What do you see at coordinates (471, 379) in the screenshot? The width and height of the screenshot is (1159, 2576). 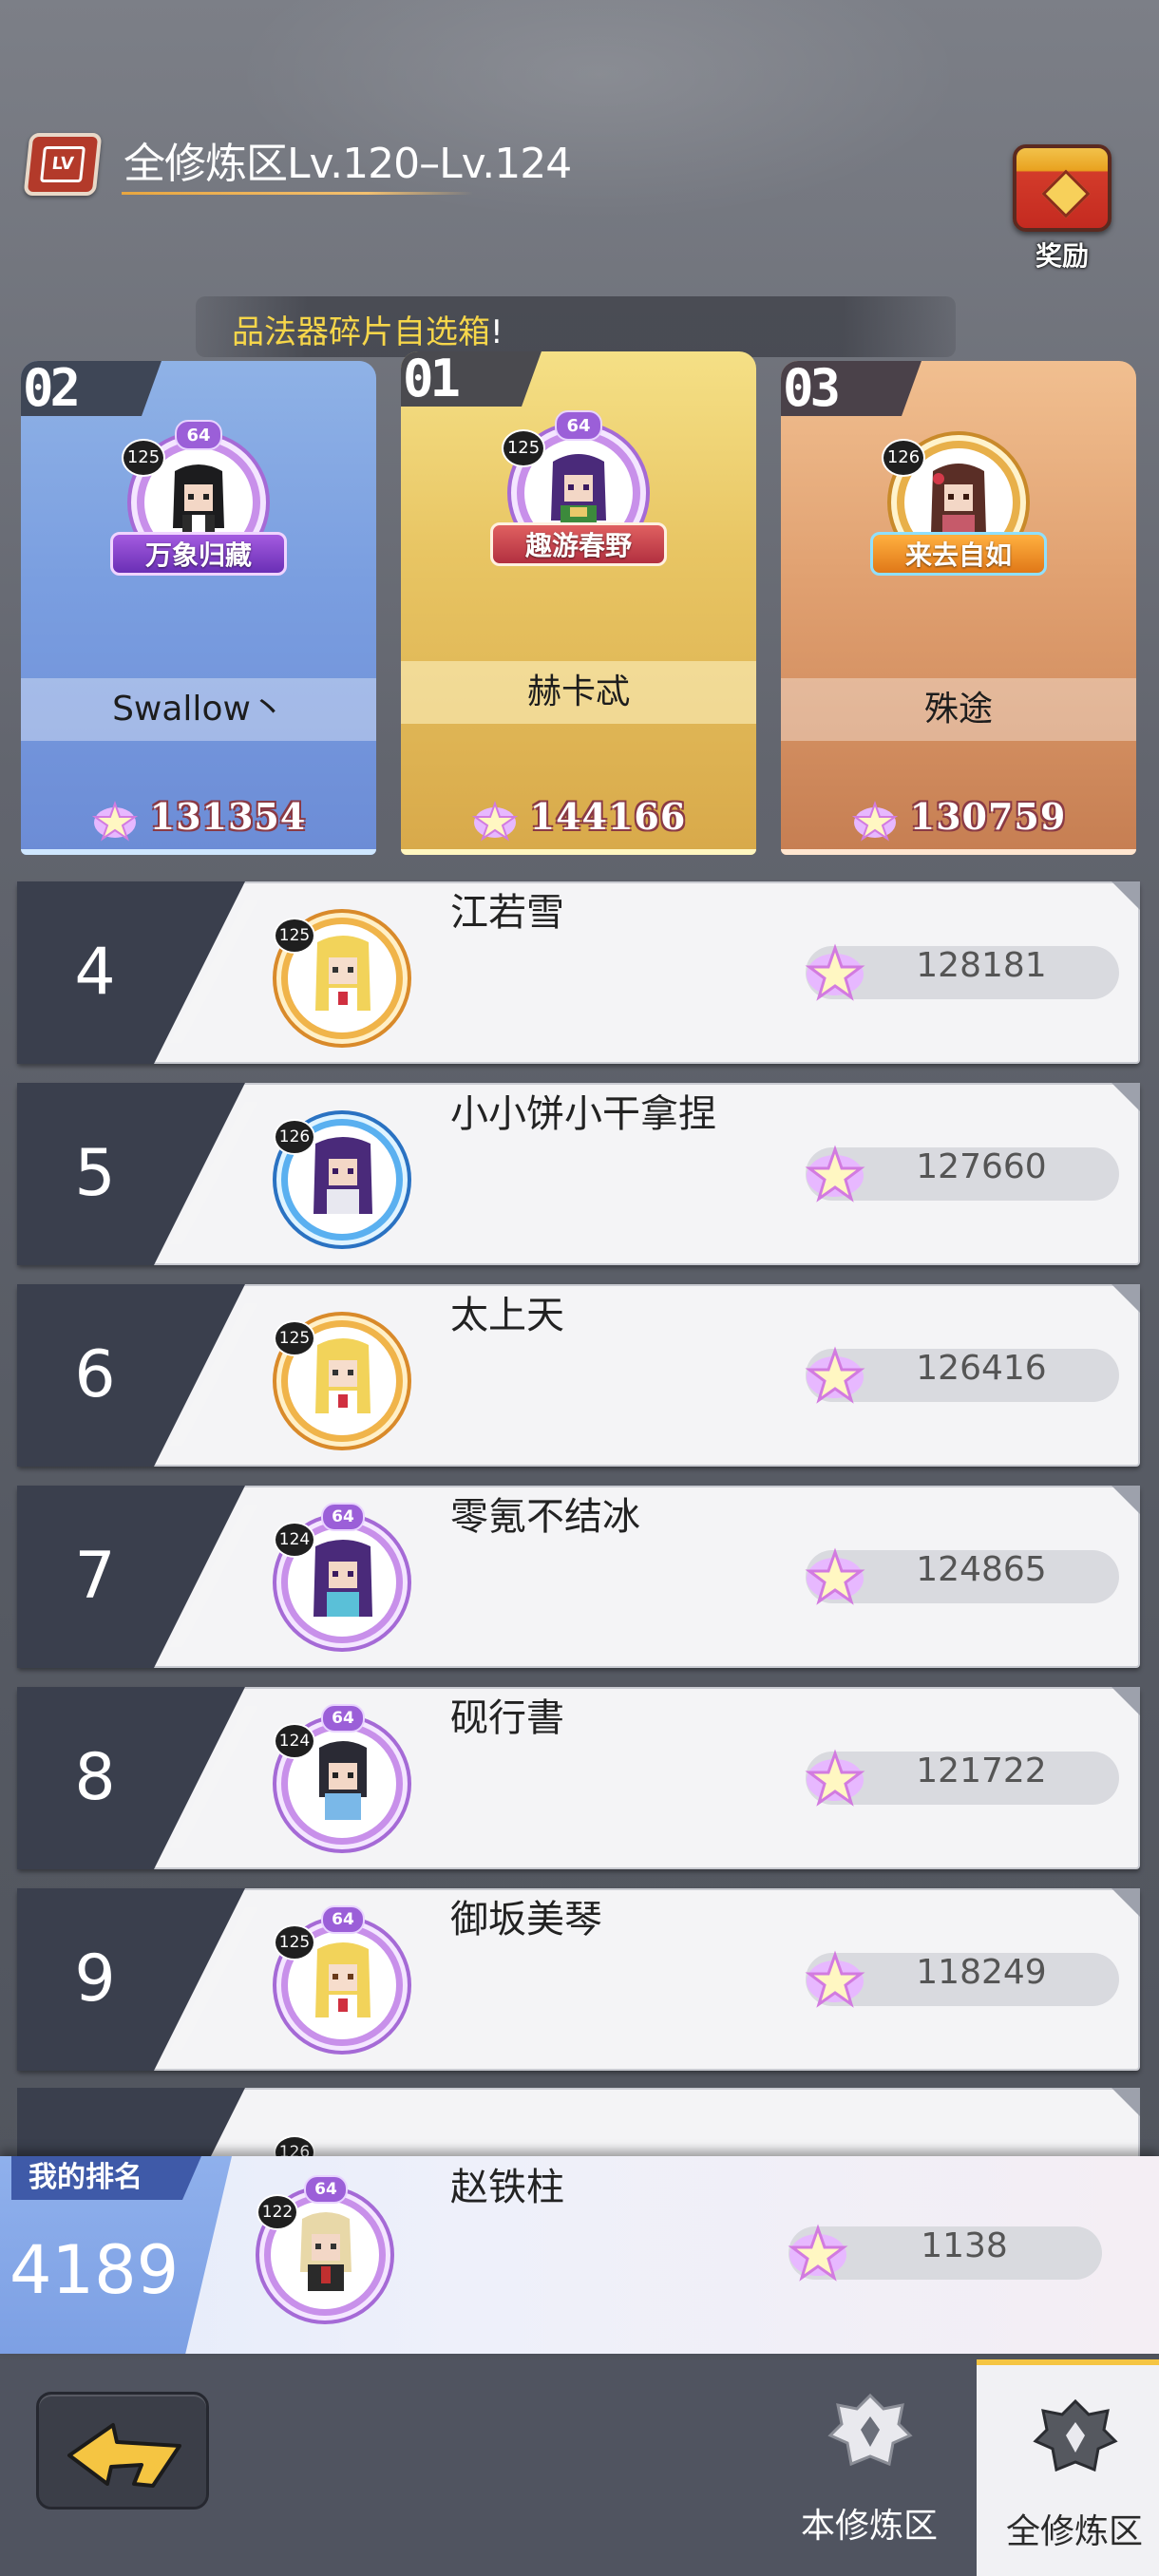 I see `podium-place: 01` at bounding box center [471, 379].